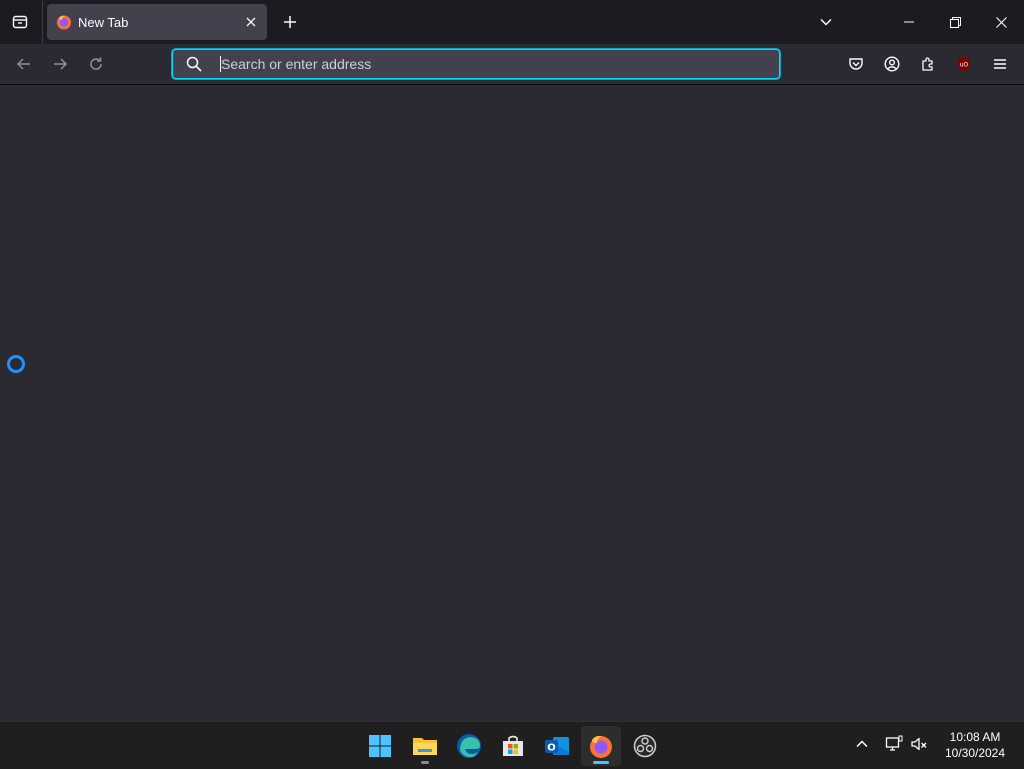  I want to click on reload-icon, so click(96, 63).